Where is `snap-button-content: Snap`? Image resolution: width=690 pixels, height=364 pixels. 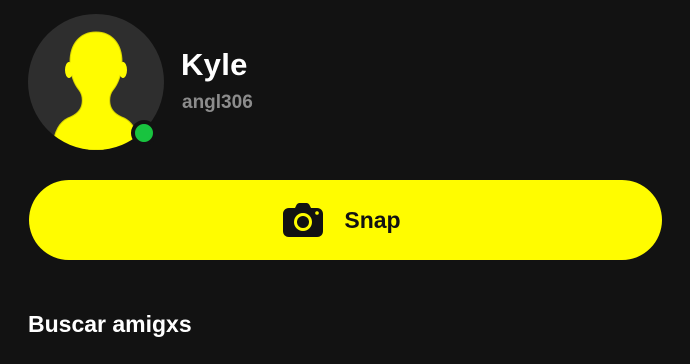 snap-button-content: Snap is located at coordinates (341, 220).